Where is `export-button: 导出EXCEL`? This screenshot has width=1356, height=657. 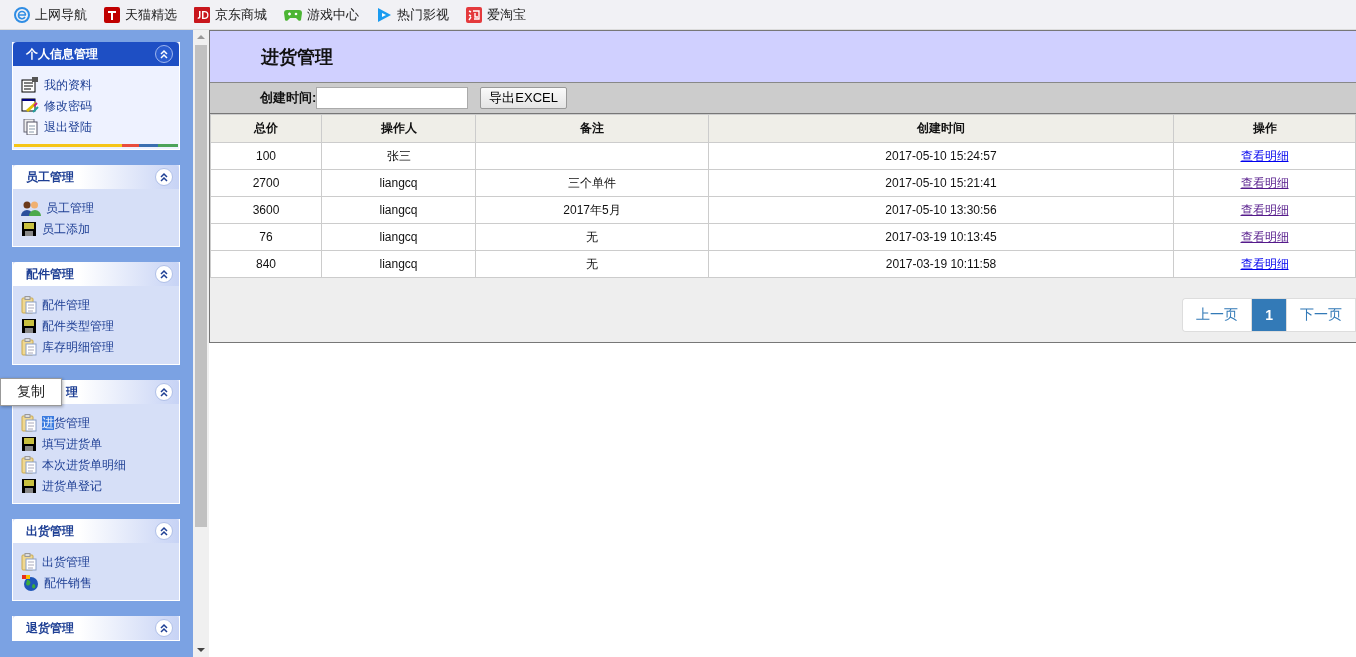
export-button: 导出EXCEL is located at coordinates (523, 98).